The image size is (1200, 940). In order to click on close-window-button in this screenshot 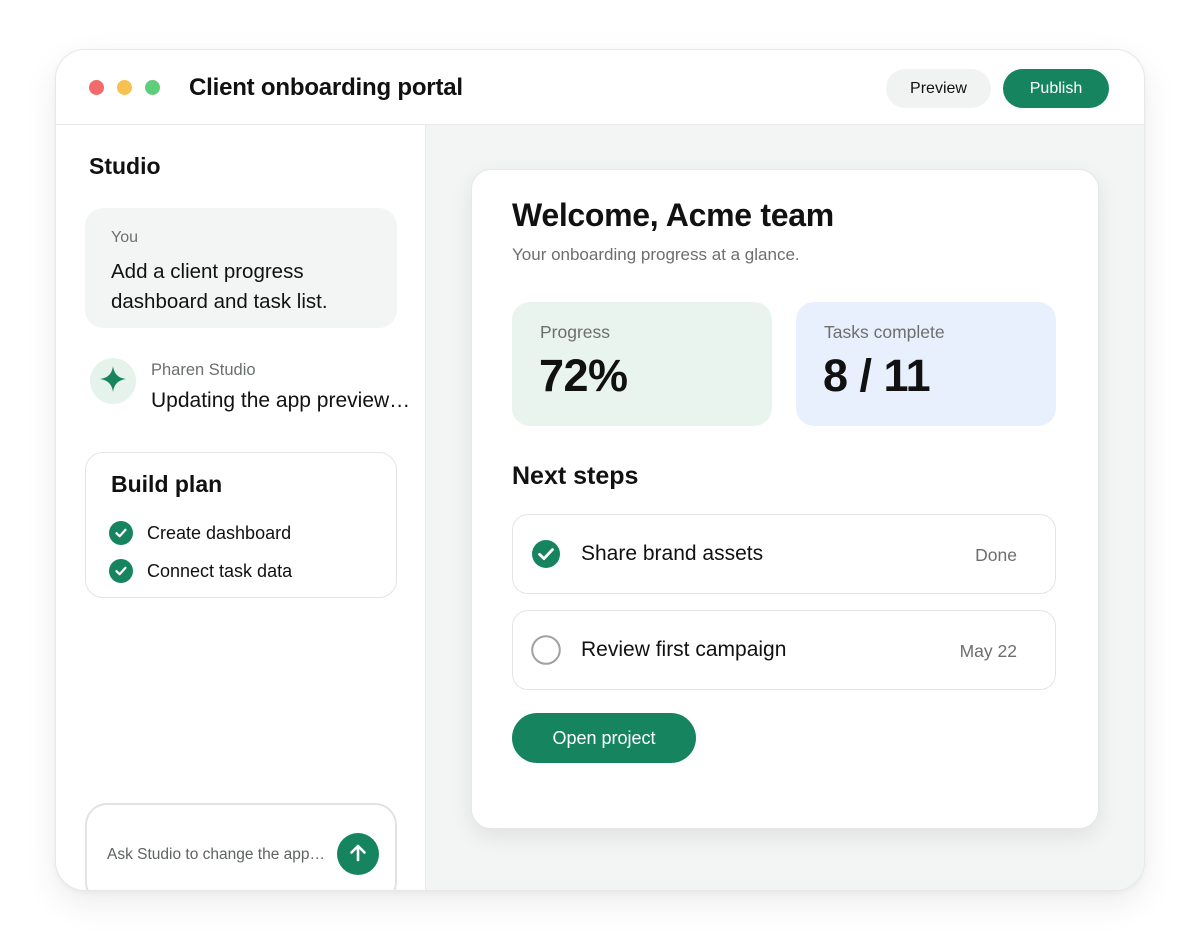, I will do `click(96, 87)`.